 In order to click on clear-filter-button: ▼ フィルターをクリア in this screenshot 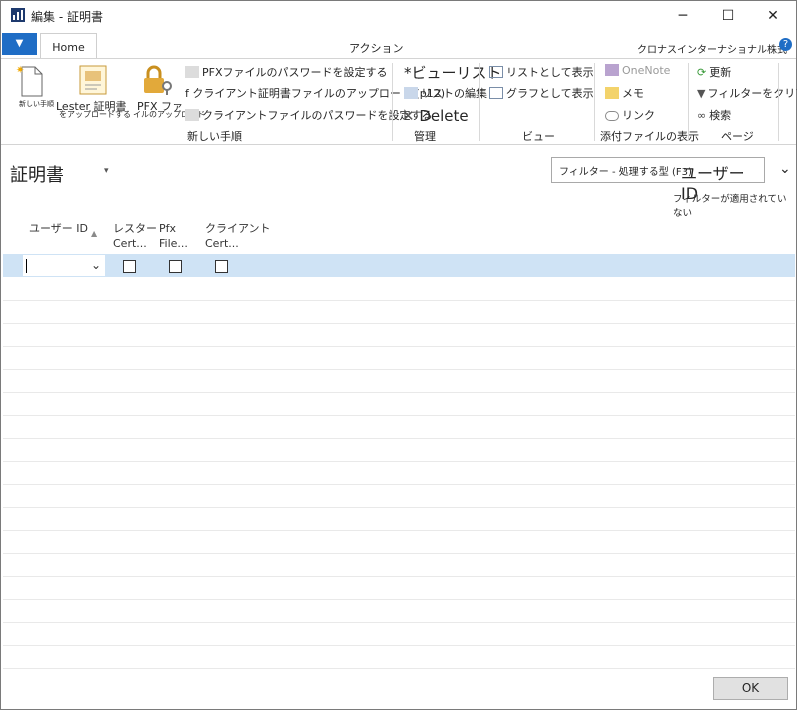, I will do `click(747, 93)`.